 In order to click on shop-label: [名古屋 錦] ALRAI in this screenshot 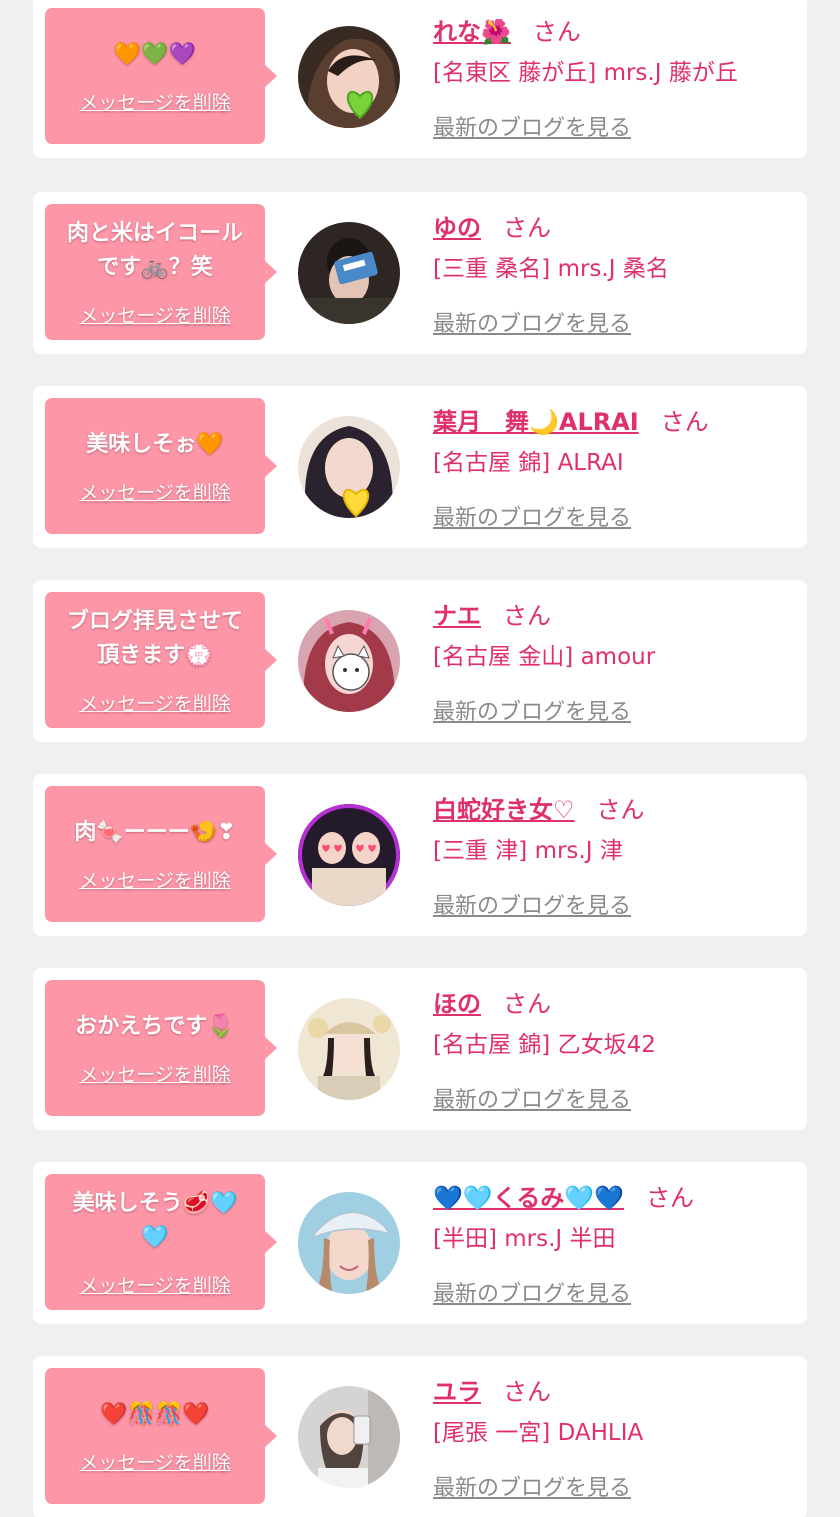, I will do `click(528, 463)`.